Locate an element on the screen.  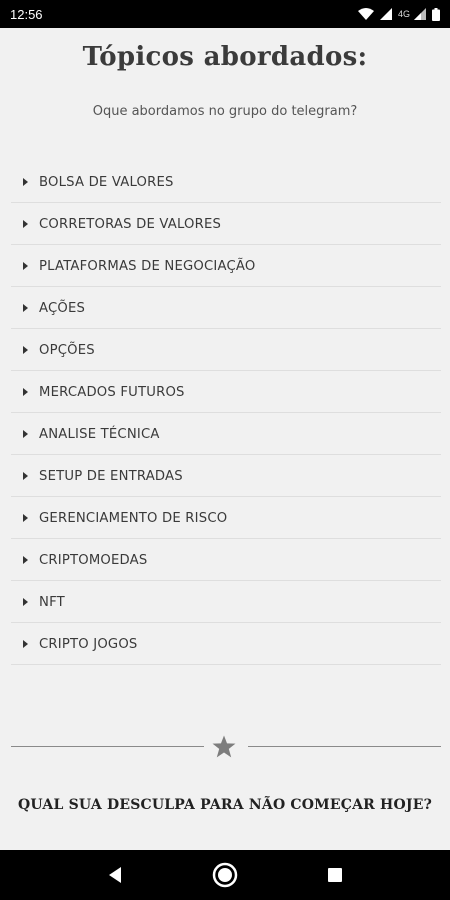
status-time: 12:56 is located at coordinates (26, 14).